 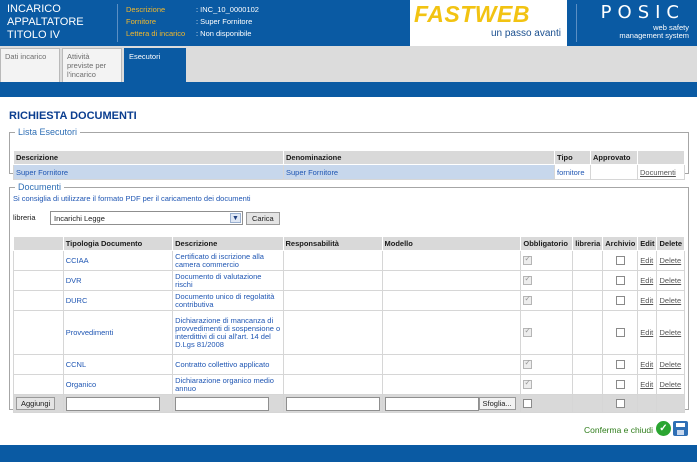 What do you see at coordinates (547, 403) in the screenshot?
I see `new-obbligatorio-cell` at bounding box center [547, 403].